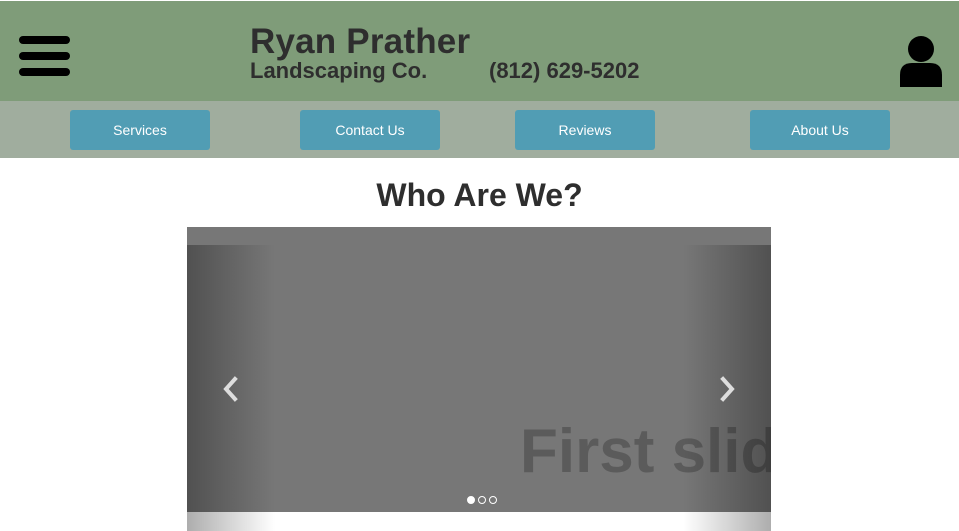  What do you see at coordinates (140, 130) in the screenshot?
I see `services-button: Services` at bounding box center [140, 130].